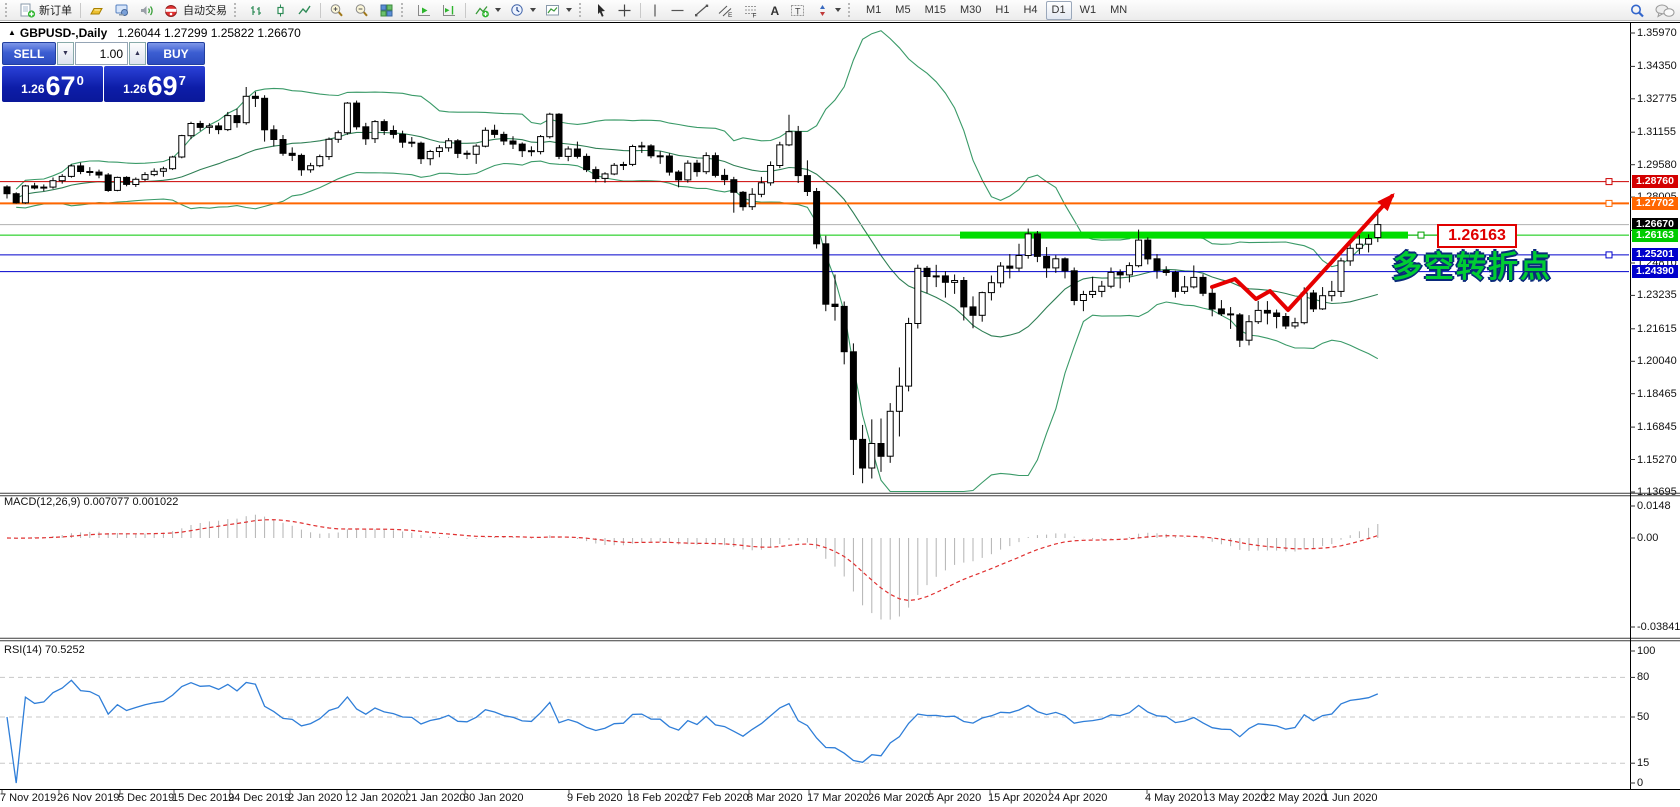 This screenshot has height=807, width=1680. I want to click on timeframe-M30: M30, so click(970, 10).